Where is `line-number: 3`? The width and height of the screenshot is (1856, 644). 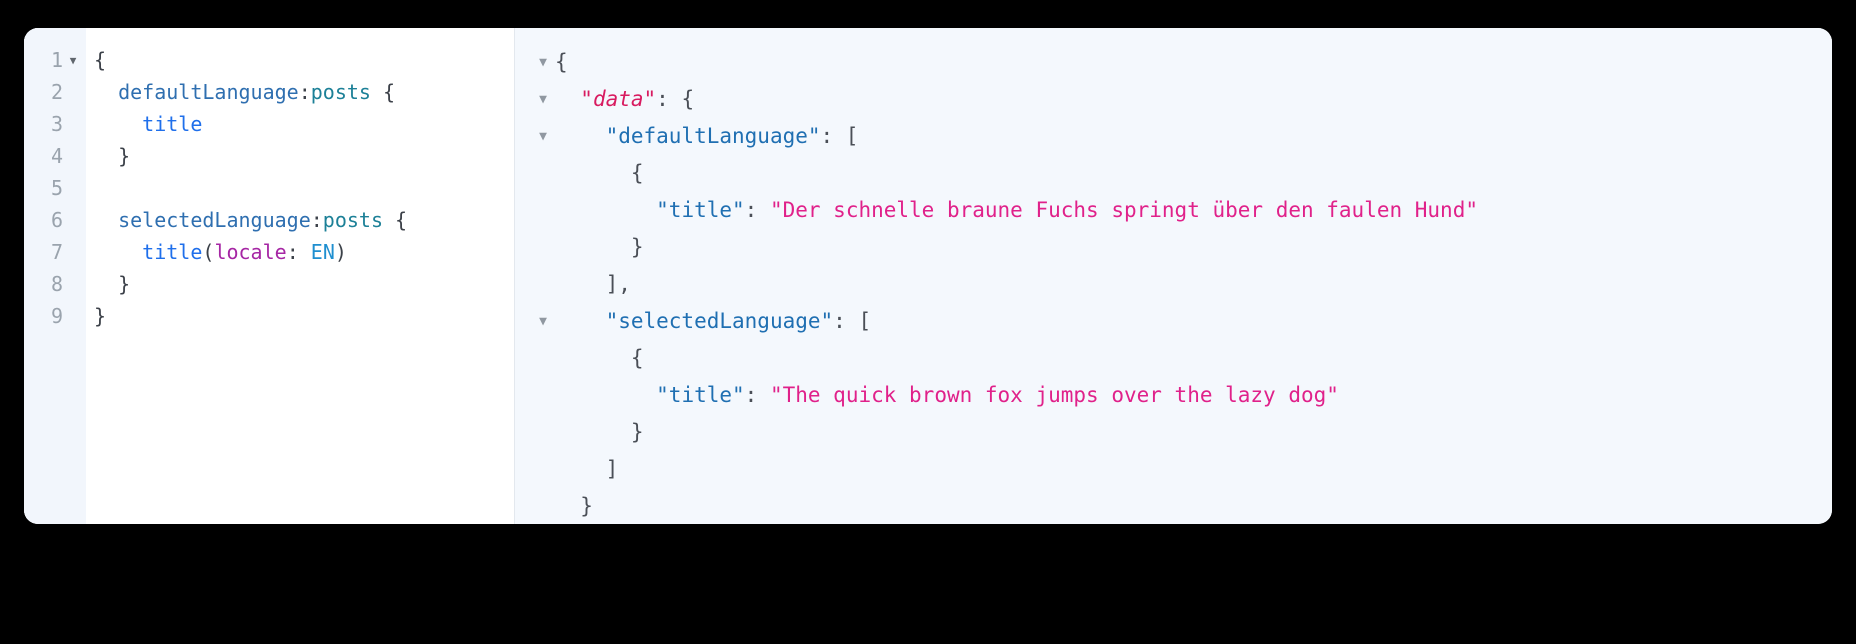 line-number: 3 is located at coordinates (56, 124).